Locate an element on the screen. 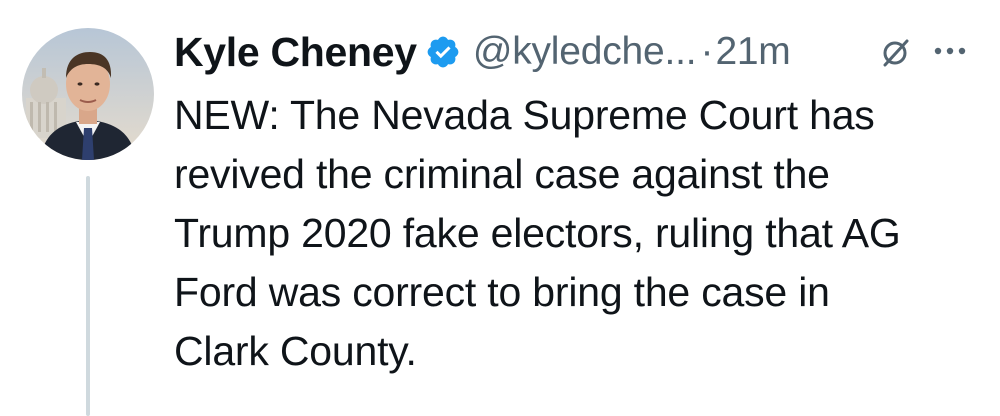 The width and height of the screenshot is (1000, 416). thread-line is located at coordinates (88, 296).